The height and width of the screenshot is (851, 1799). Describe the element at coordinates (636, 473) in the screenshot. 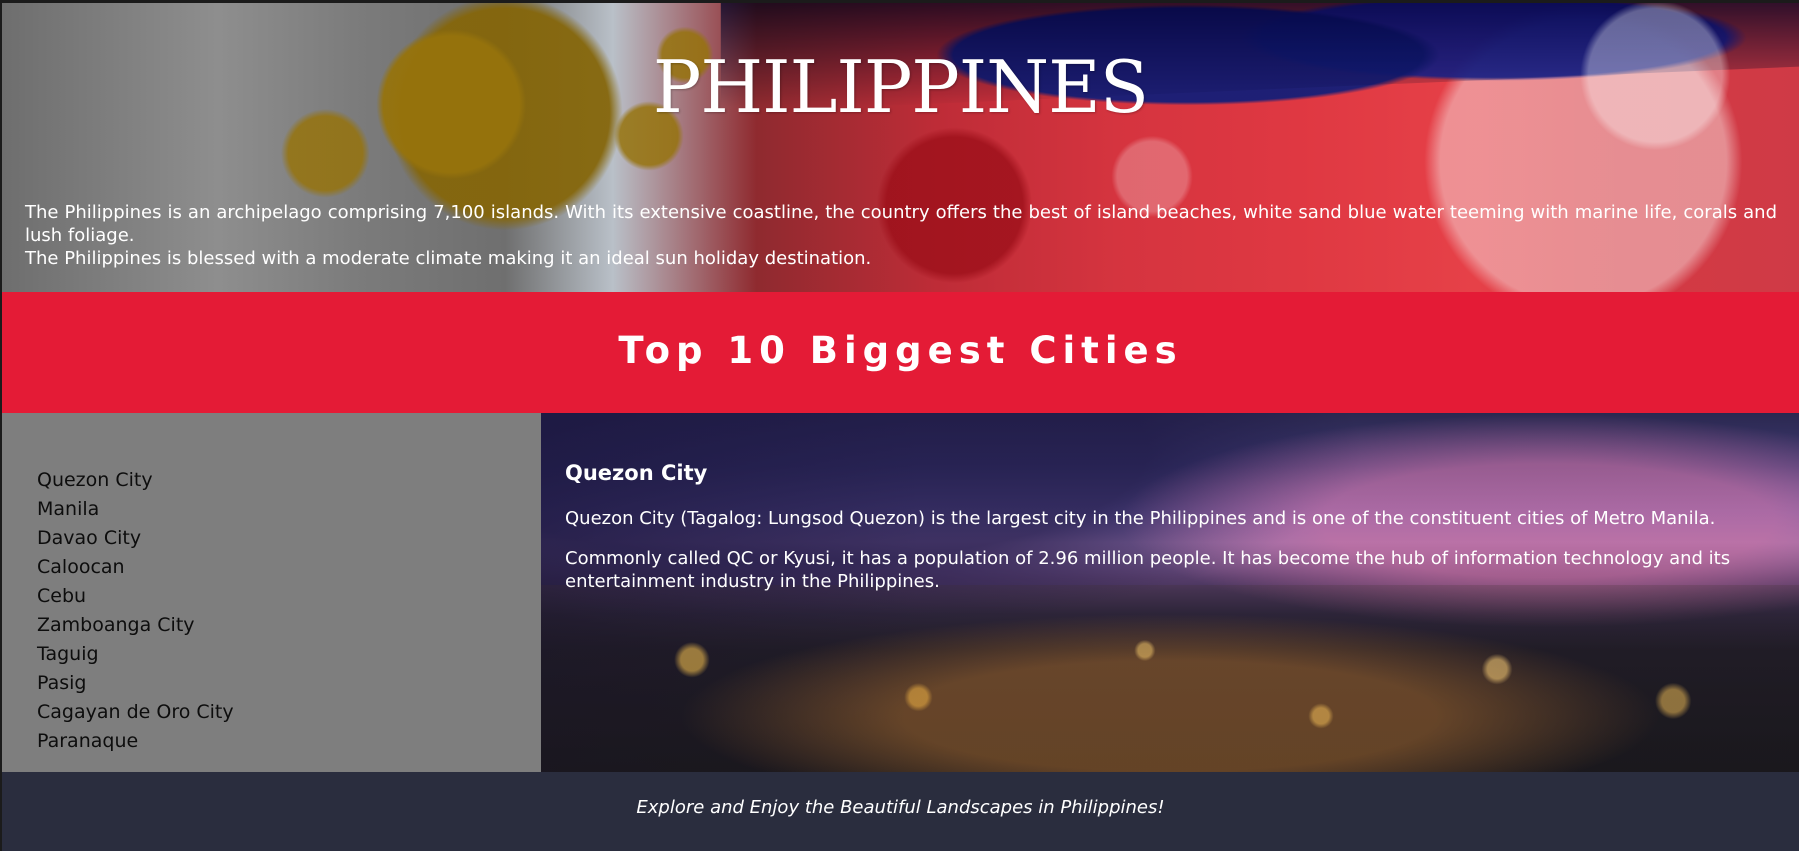

I see `city-detail-title: Quezon City` at that location.